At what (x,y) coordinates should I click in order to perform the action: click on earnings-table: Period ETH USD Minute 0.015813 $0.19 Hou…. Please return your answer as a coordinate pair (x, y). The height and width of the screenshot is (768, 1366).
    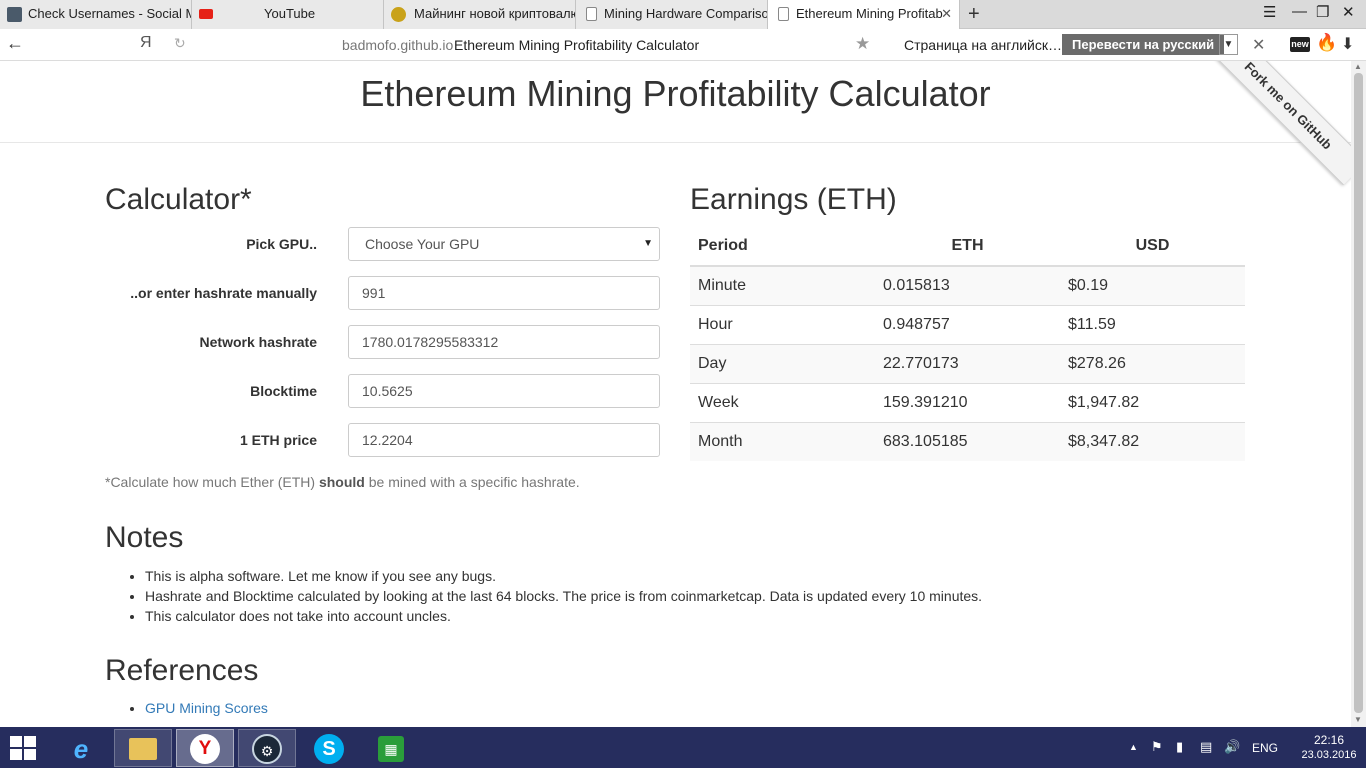
    Looking at the image, I should click on (967, 343).